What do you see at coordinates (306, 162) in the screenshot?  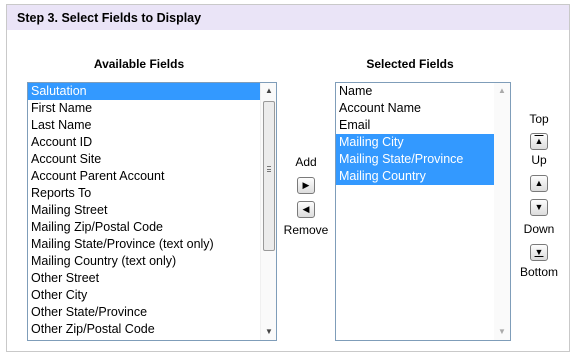 I see `add-label: Add` at bounding box center [306, 162].